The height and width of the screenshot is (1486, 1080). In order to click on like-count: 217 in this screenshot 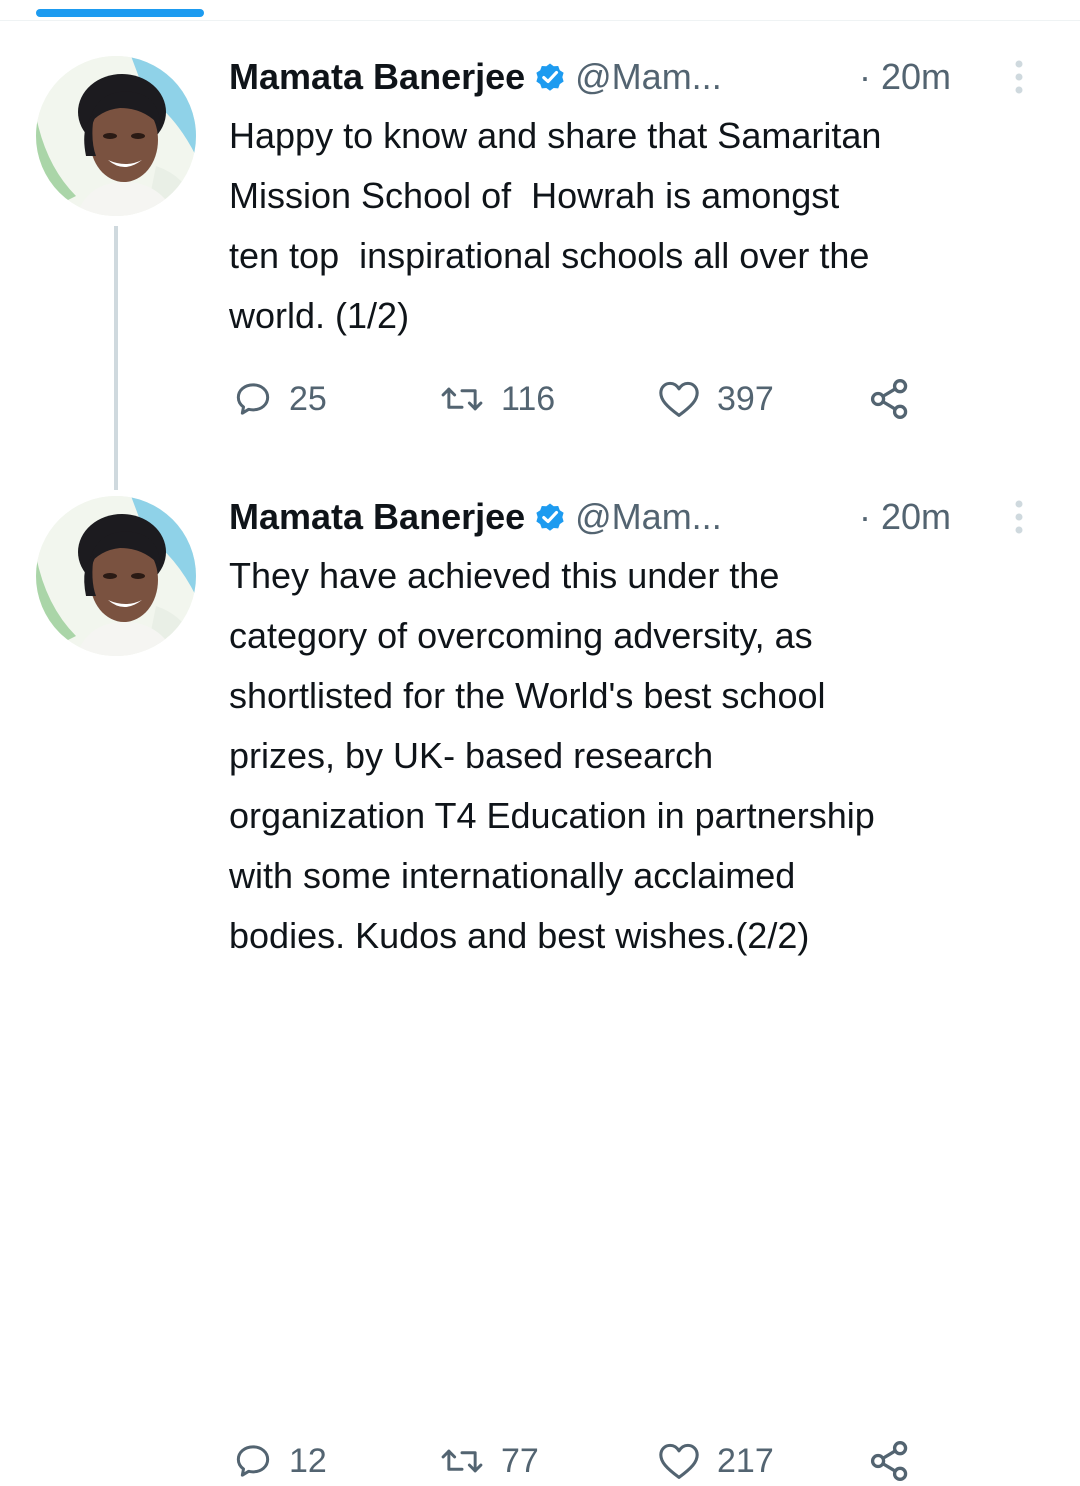, I will do `click(745, 1460)`.